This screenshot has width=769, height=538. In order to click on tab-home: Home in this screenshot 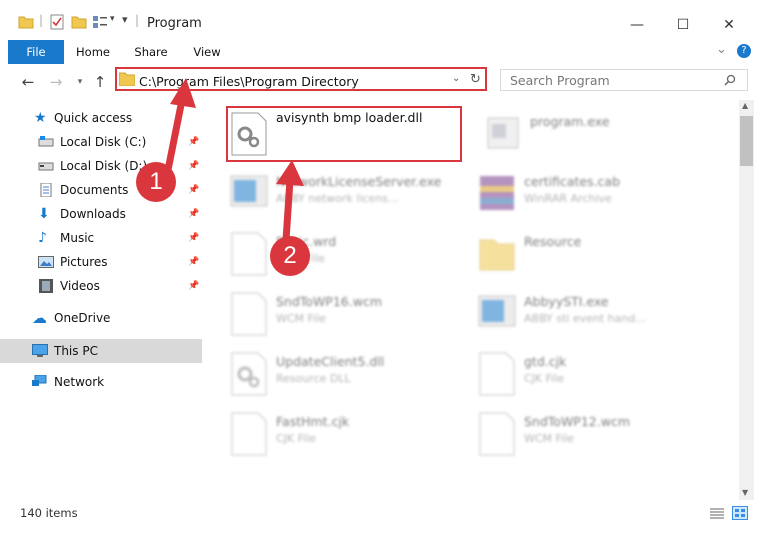, I will do `click(93, 52)`.